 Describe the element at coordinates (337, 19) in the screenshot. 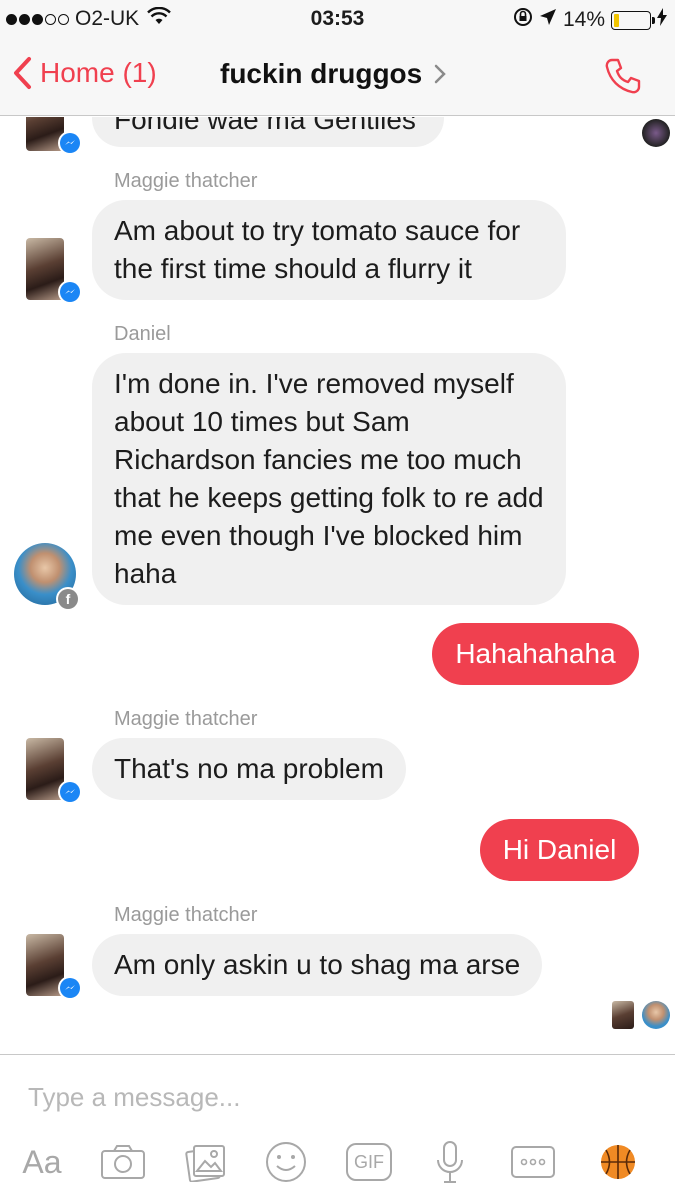

I see `status-bar: O2-UK 03:53 14%` at that location.